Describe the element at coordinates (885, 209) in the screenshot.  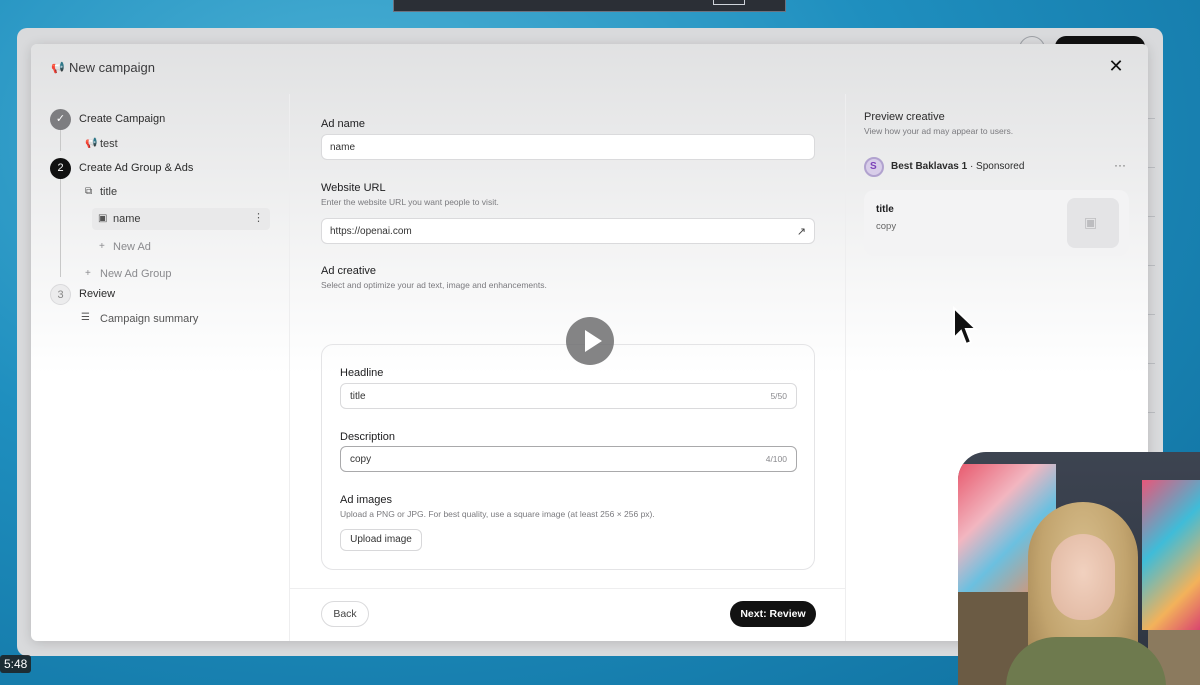
I see `preview-card-title: title` at that location.